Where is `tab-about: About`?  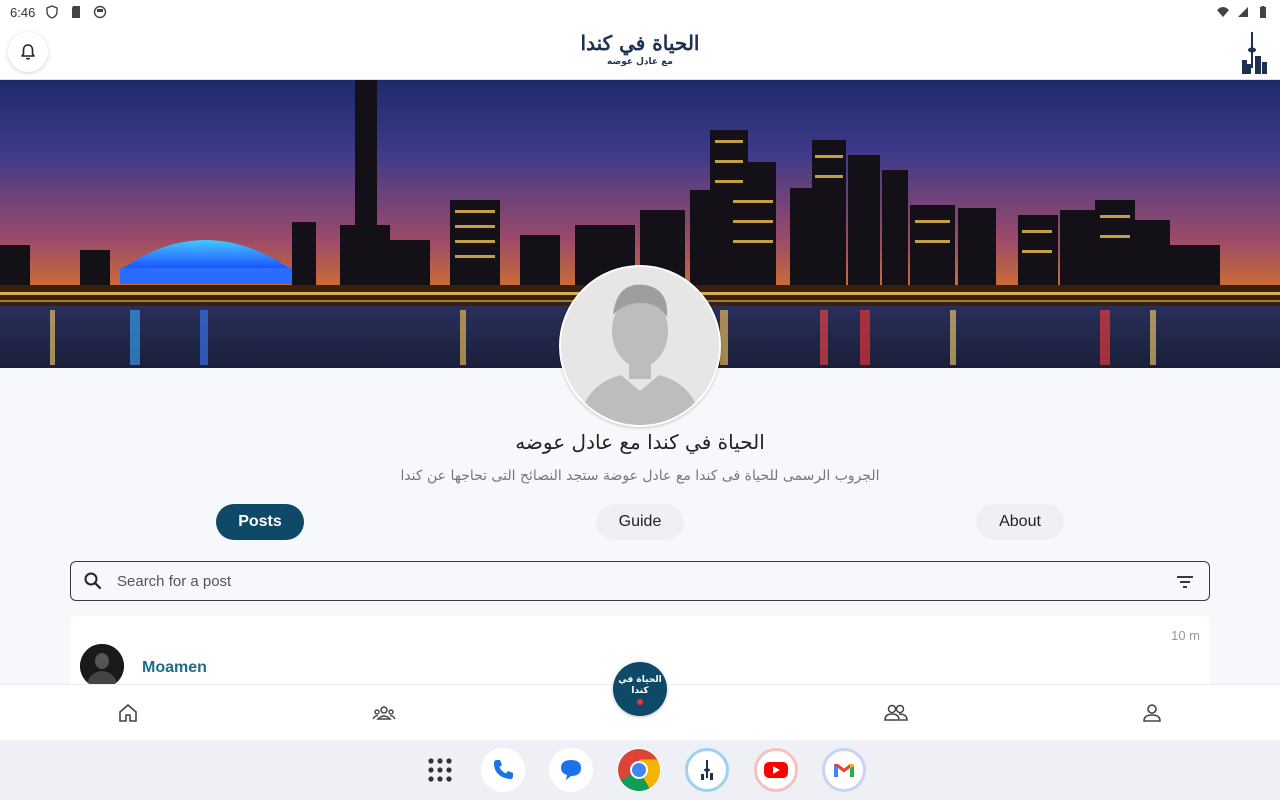 tab-about: About is located at coordinates (1020, 522).